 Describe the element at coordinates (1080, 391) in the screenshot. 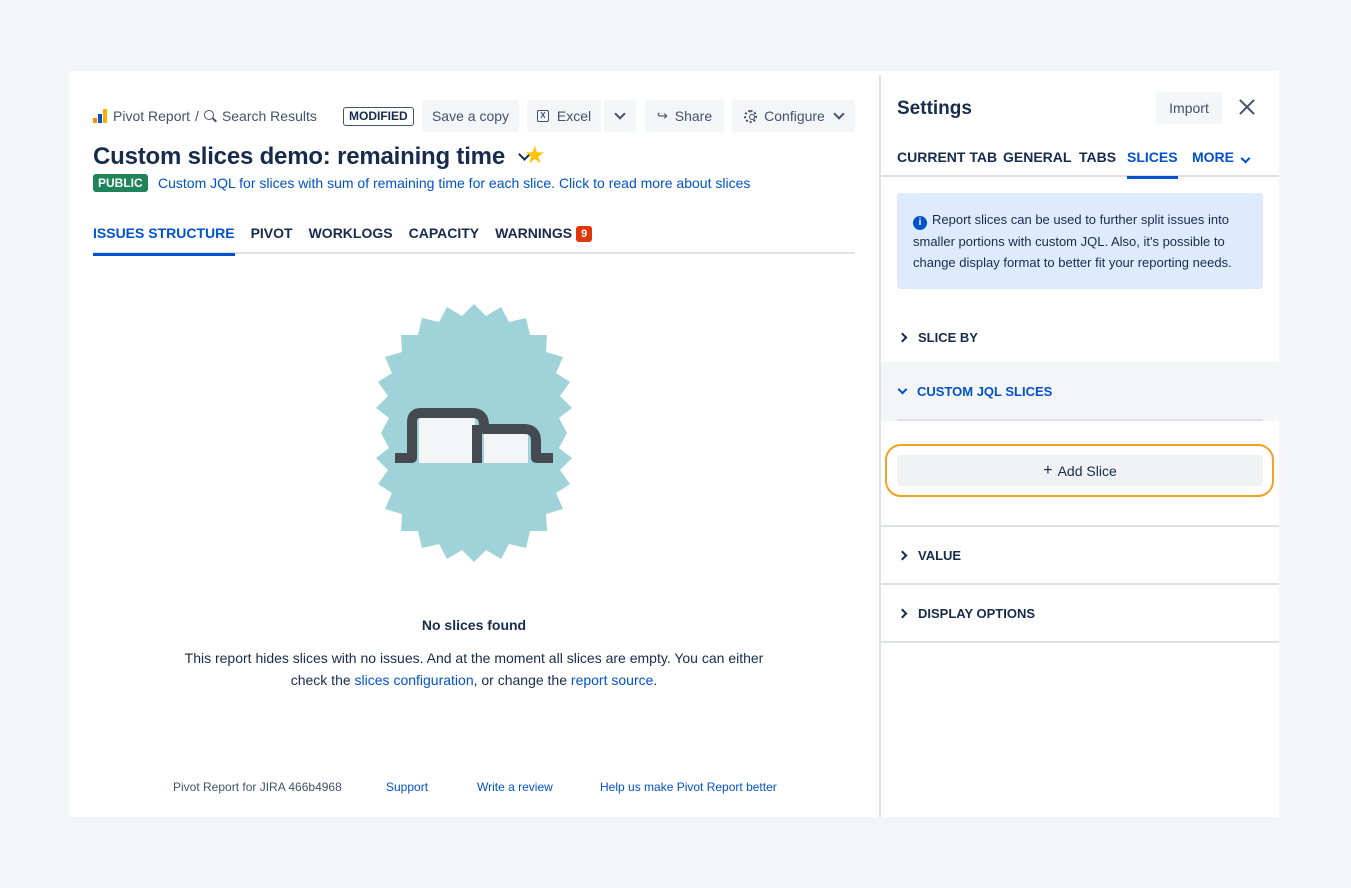

I see `section-custom-jql-slices: CUSTOM JQL SLICES` at that location.